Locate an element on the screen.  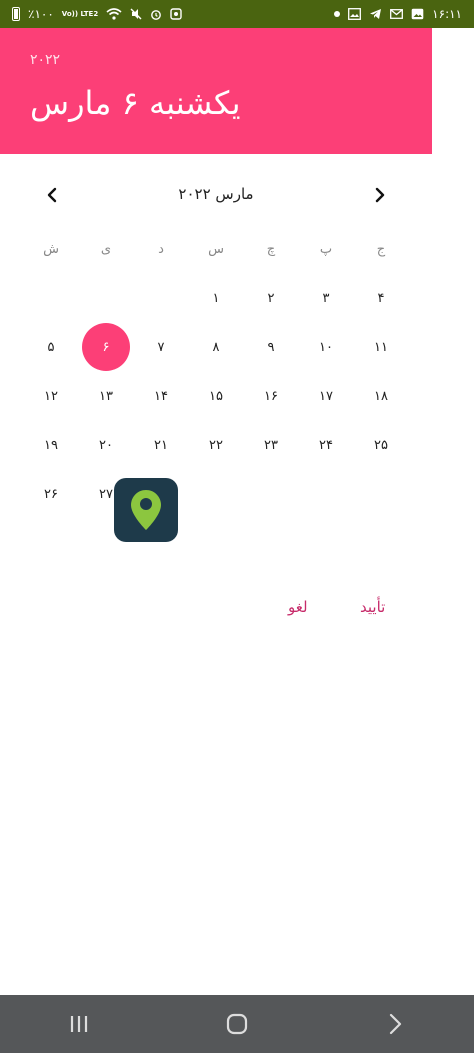
calendar-day: ۱۴ is located at coordinates (161, 396).